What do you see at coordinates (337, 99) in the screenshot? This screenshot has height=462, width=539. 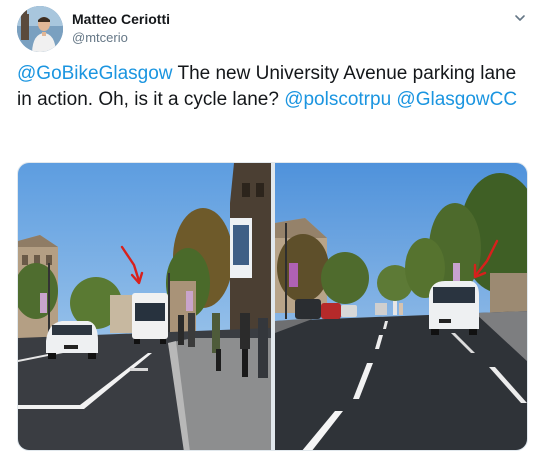 I see `mention-link: @polscotrpu` at bounding box center [337, 99].